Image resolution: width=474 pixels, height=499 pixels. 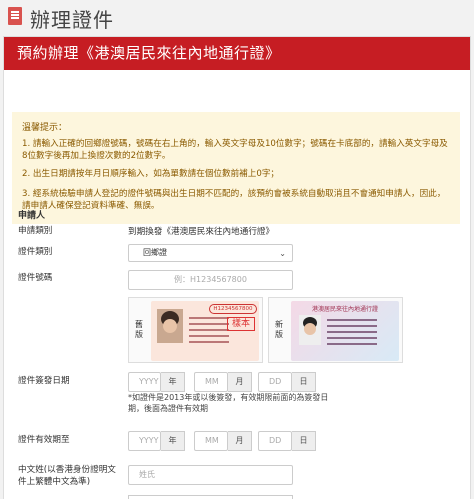 What do you see at coordinates (67, 476) in the screenshot?
I see `chinese-name-label: 中文姓(以香港身份證明文件上繁體中文為準)` at bounding box center [67, 476].